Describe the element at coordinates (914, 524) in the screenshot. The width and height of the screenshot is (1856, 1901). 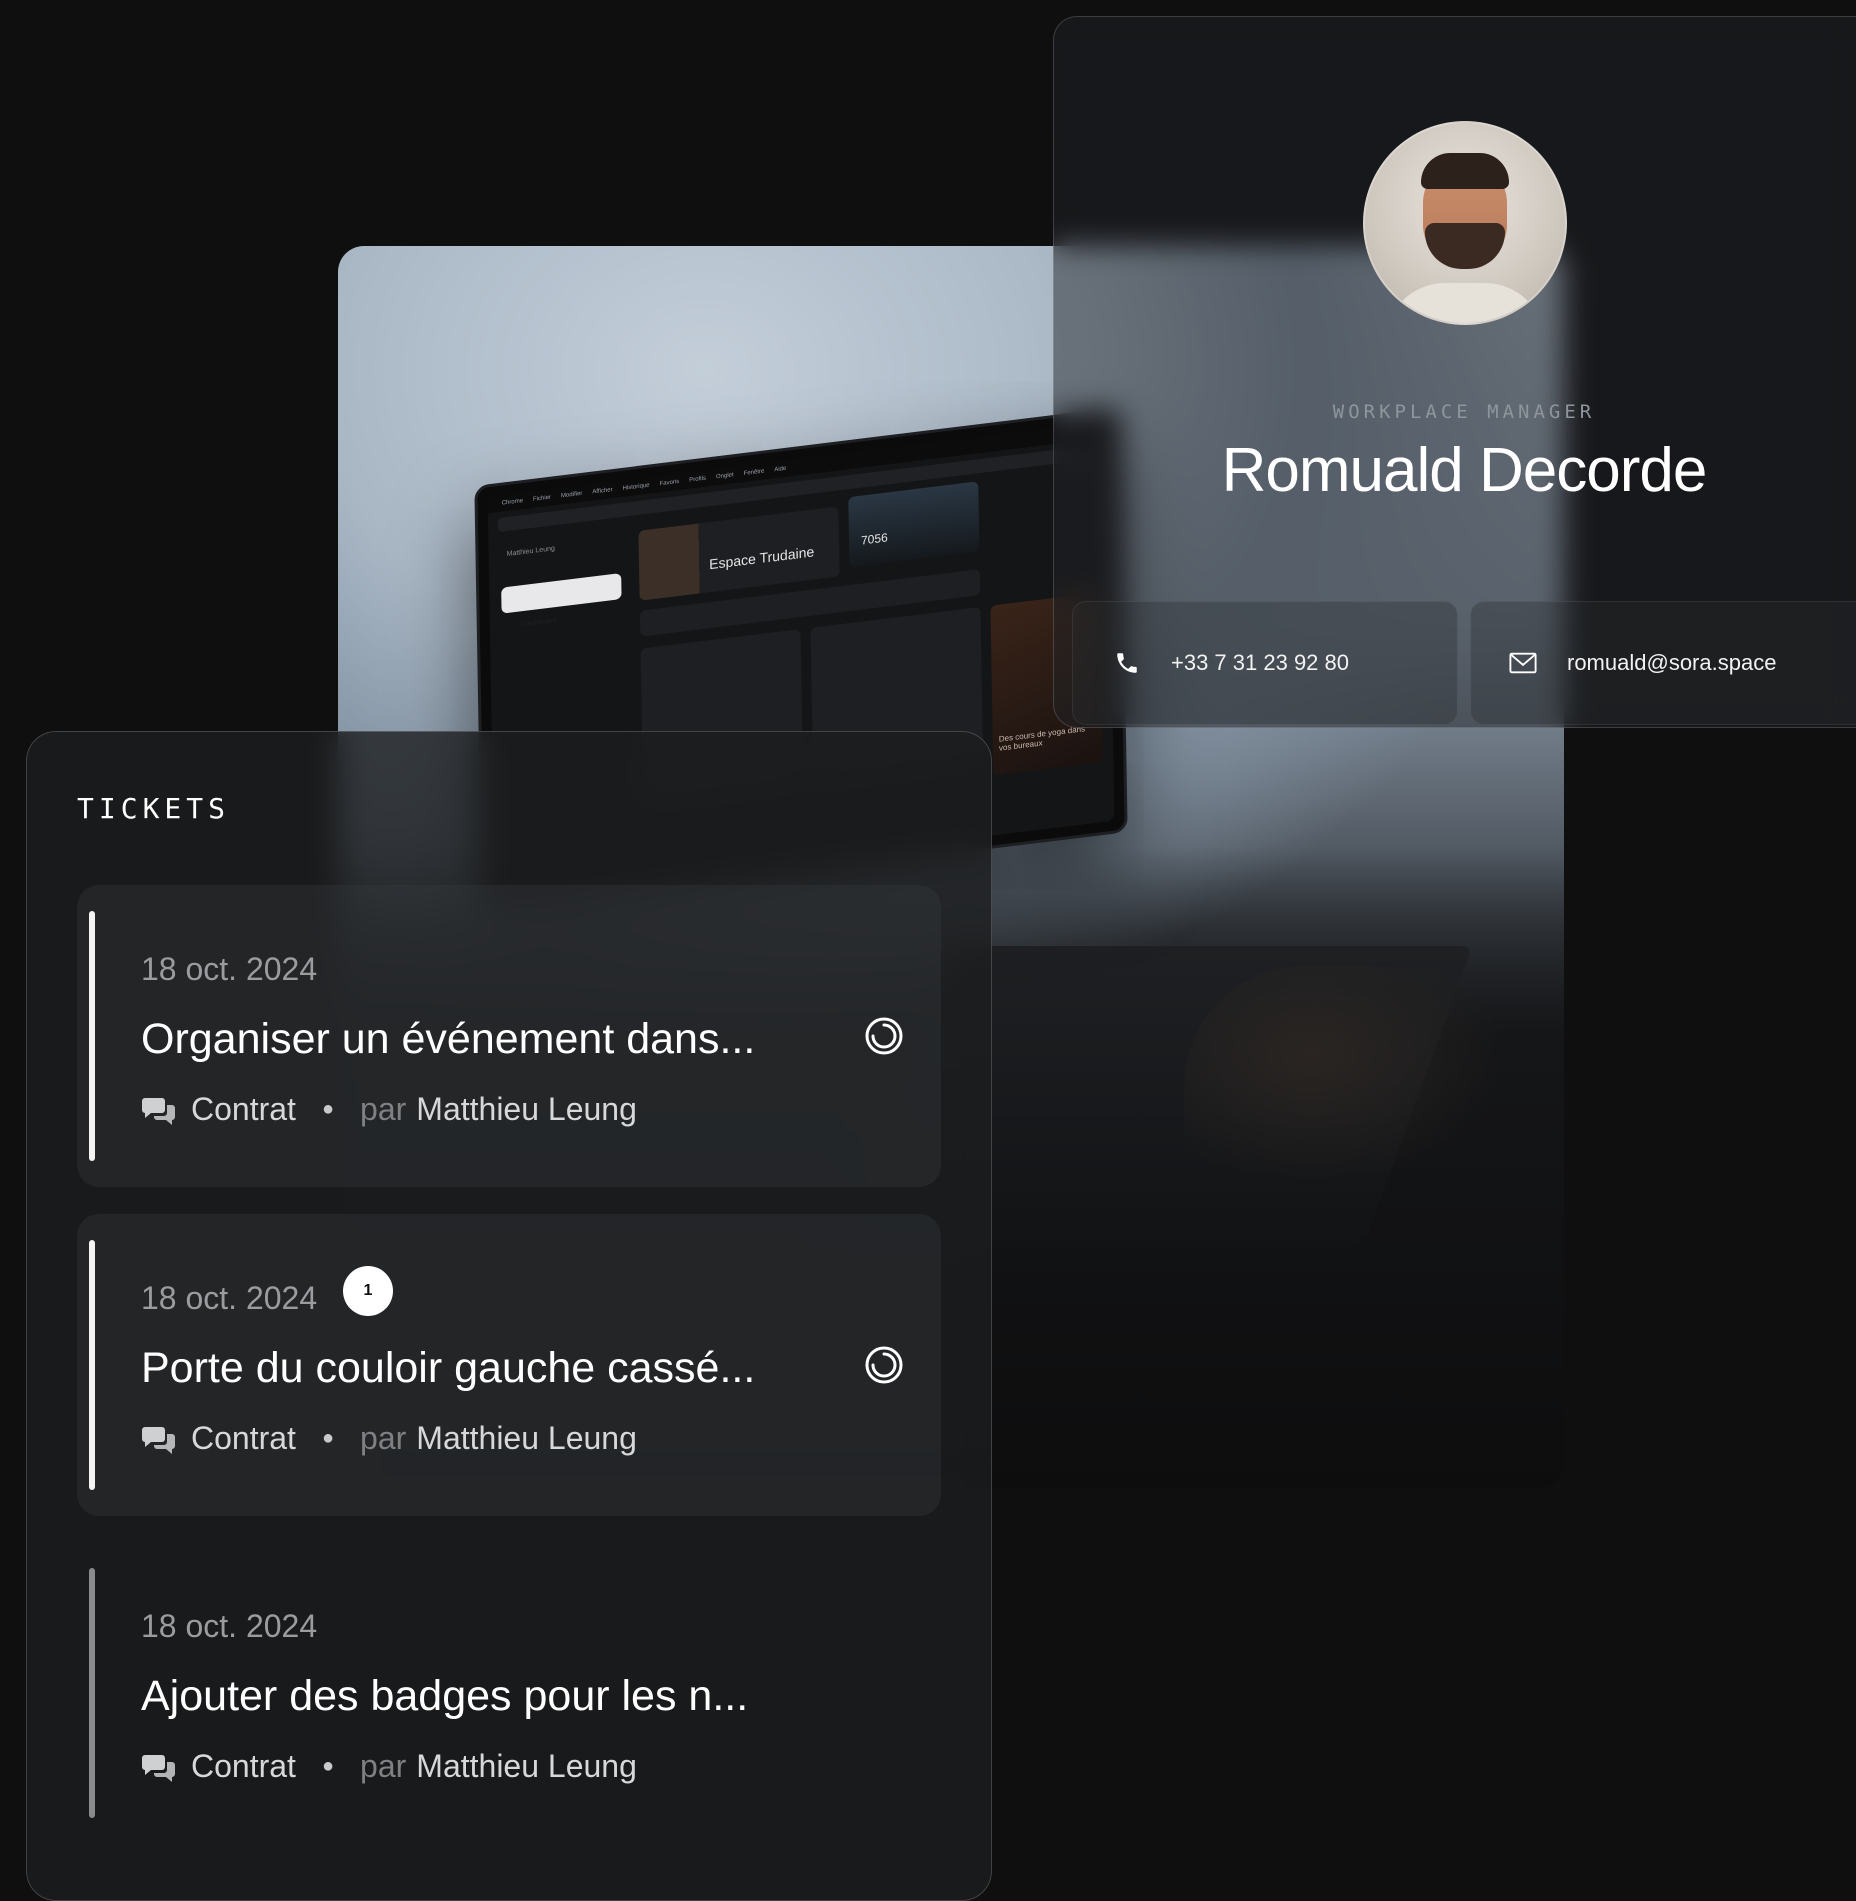
I see `laptop-tile` at that location.